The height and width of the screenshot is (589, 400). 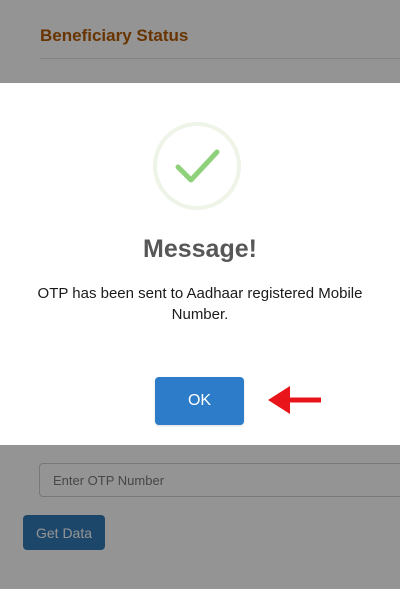 I want to click on red-arrow-icon, so click(x=294, y=400).